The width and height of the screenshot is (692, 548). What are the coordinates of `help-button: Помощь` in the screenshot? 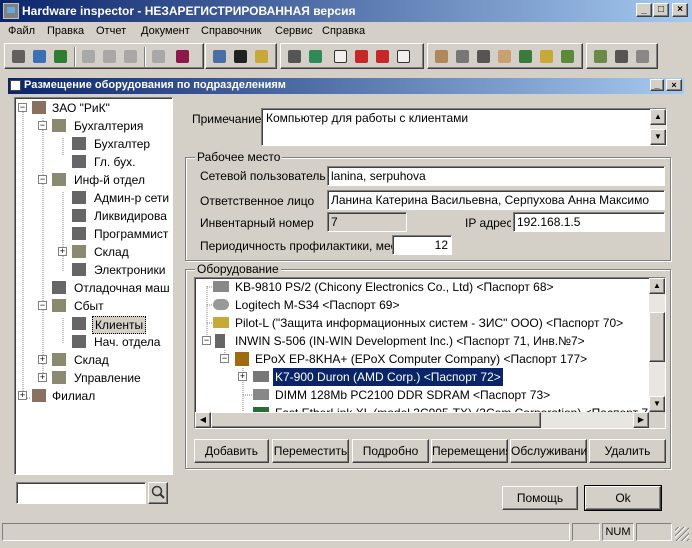 It's located at (540, 498).